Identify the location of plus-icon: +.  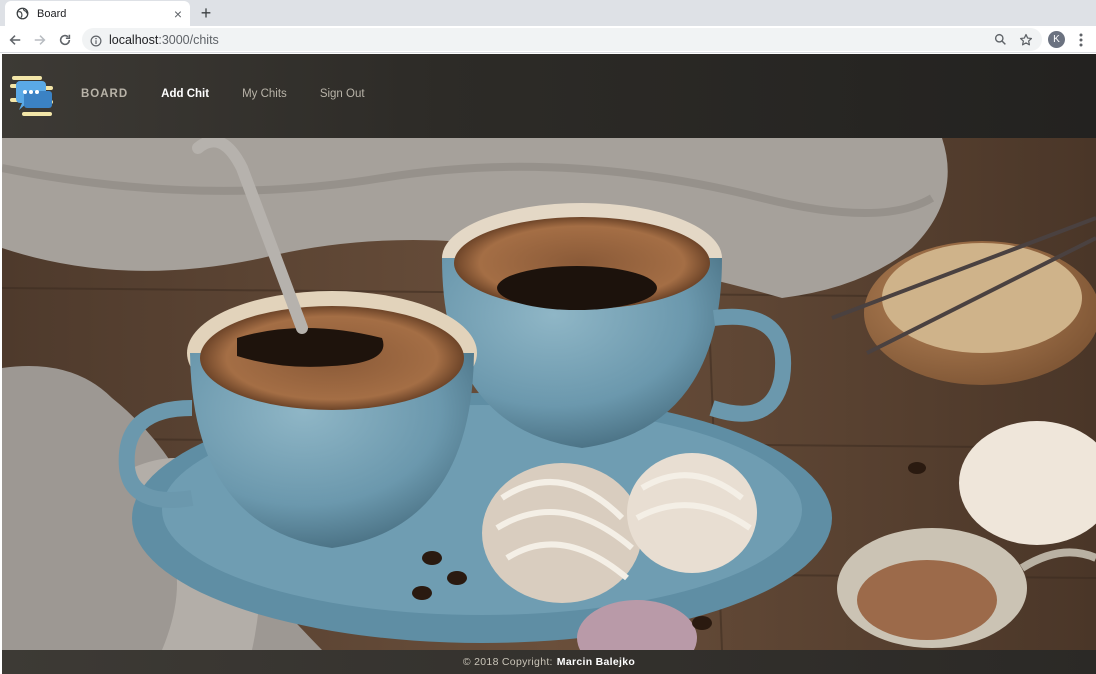
(206, 13).